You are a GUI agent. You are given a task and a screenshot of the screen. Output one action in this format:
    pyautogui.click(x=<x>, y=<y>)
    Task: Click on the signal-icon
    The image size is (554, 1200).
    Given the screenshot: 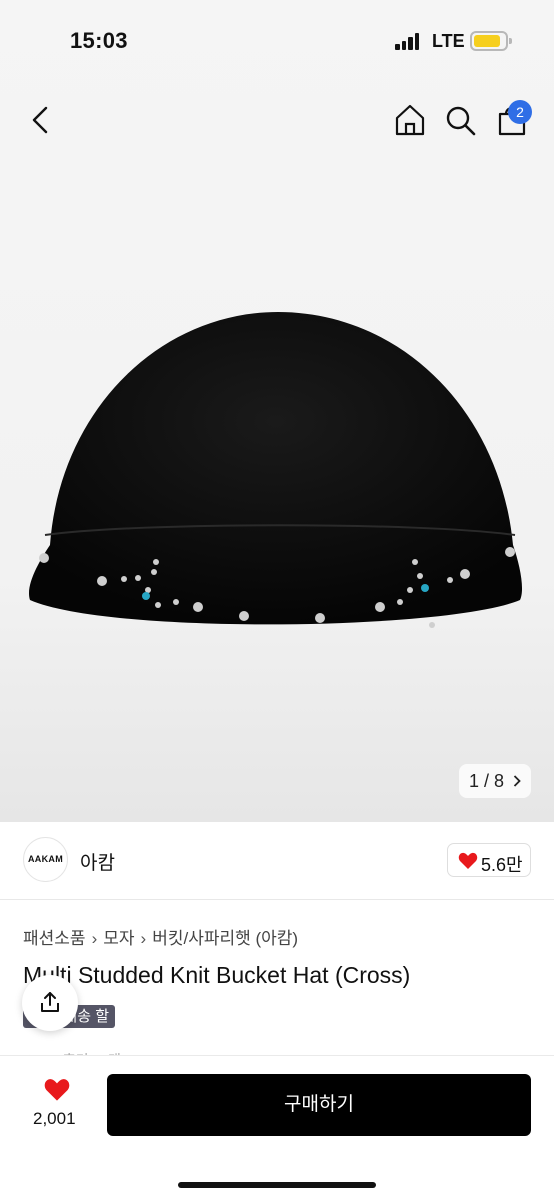 What is the action you would take?
    pyautogui.click(x=408, y=41)
    